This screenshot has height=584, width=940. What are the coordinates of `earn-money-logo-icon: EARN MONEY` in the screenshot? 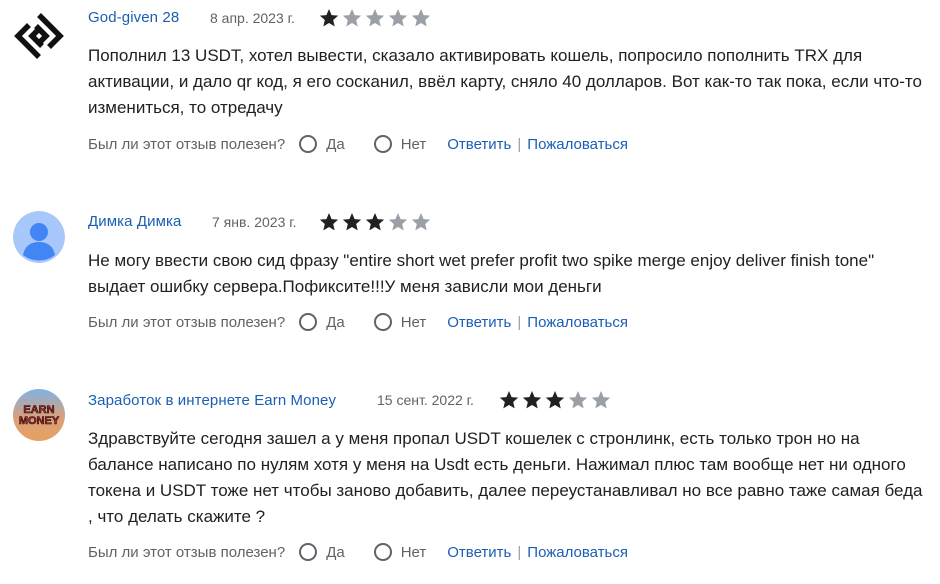 It's located at (39, 415).